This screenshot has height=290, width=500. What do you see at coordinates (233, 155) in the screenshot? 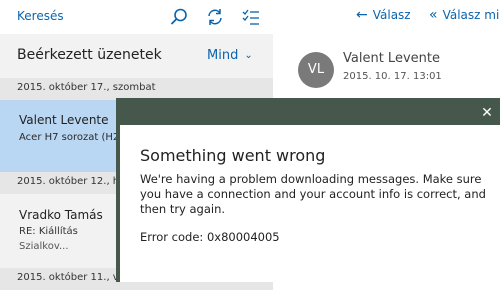
I see `dialog-title: Something went wrong` at bounding box center [233, 155].